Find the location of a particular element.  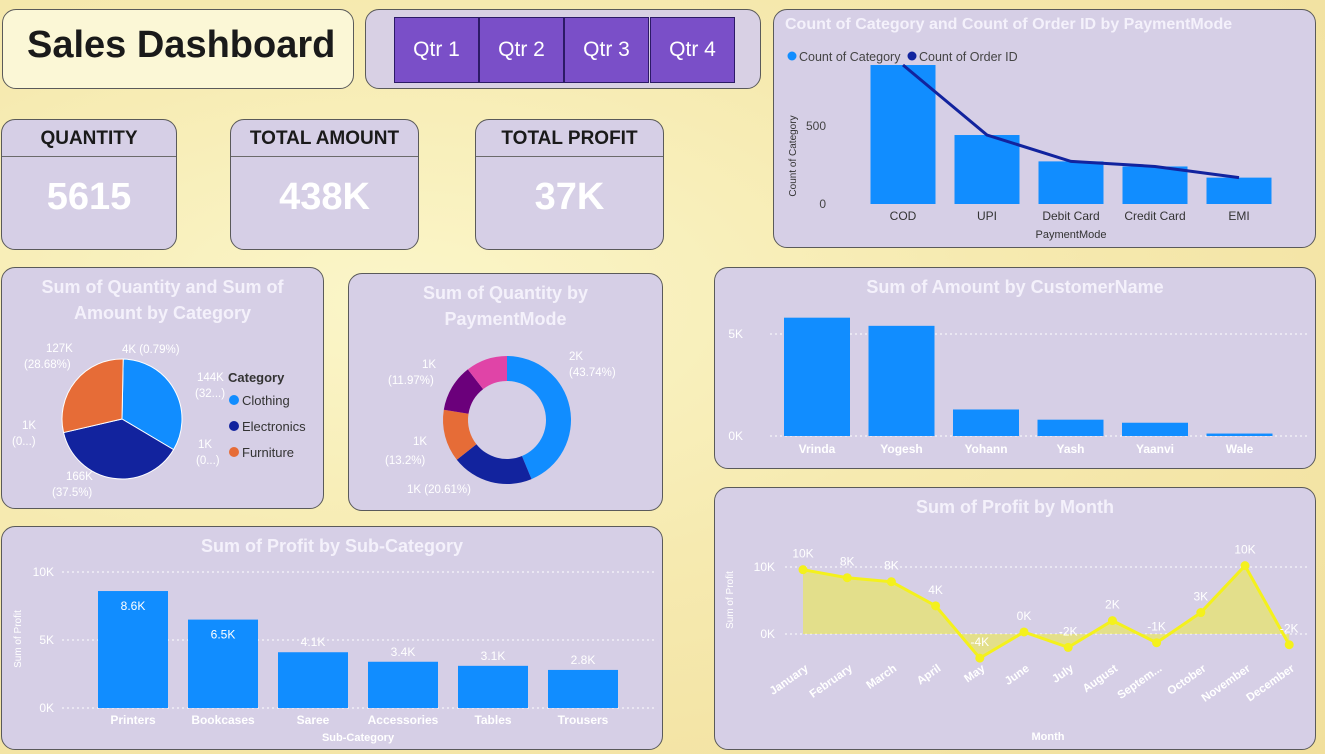

subcat-ytick-0k: 0K is located at coordinates (46, 708).